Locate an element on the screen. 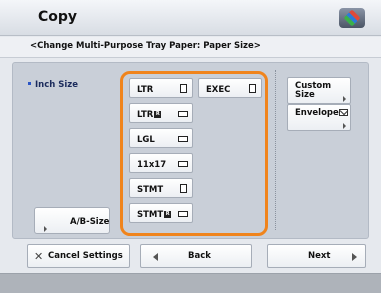  cancel-settings-button: ✕ Cancel Settings is located at coordinates (78, 256).